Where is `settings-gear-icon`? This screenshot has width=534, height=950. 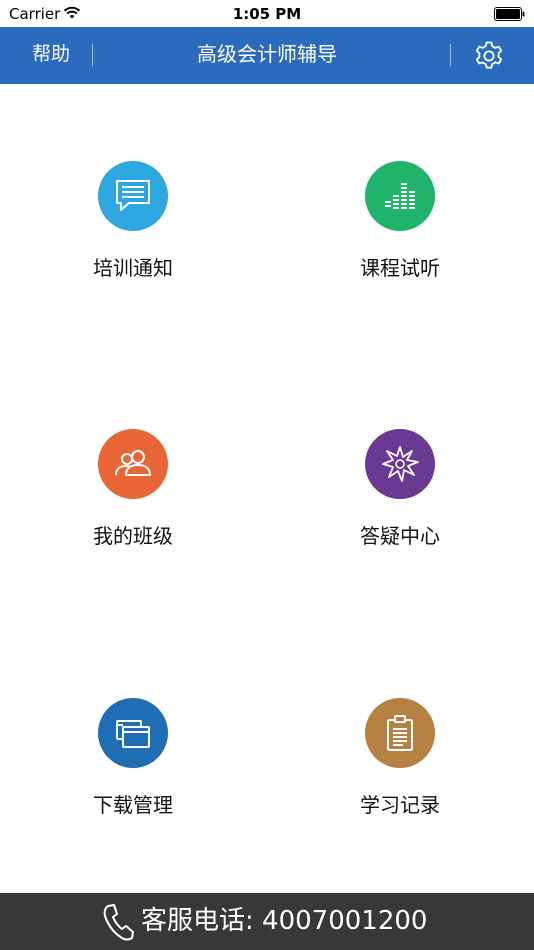 settings-gear-icon is located at coordinates (489, 56).